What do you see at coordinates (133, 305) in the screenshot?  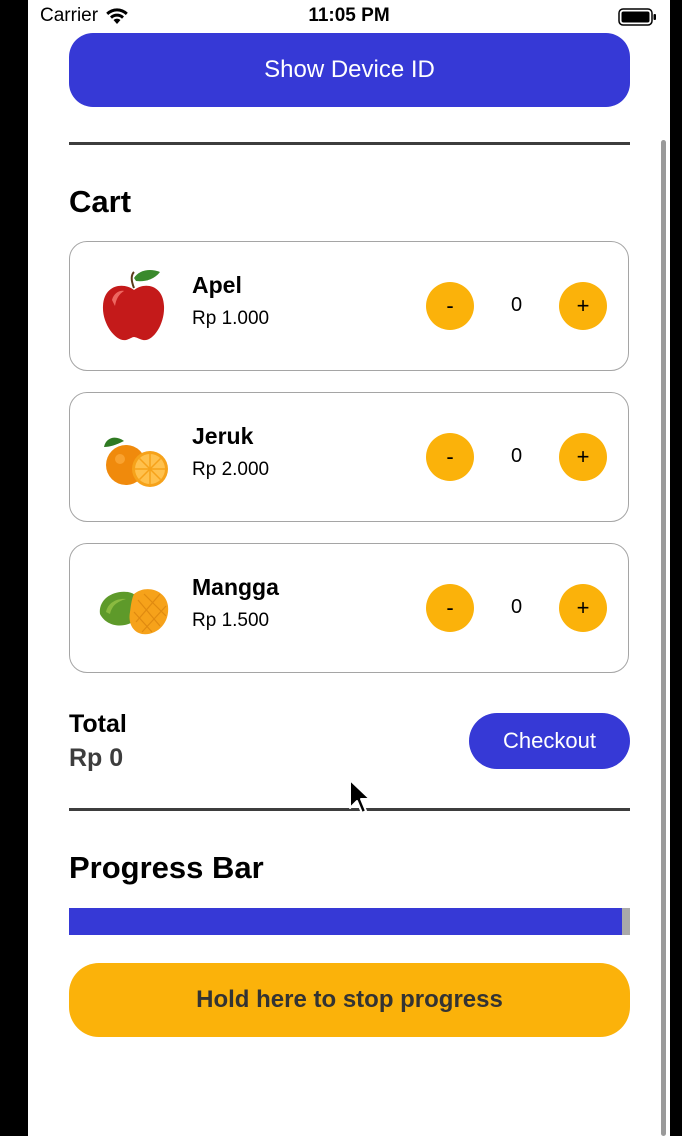 I see `apple-icon` at bounding box center [133, 305].